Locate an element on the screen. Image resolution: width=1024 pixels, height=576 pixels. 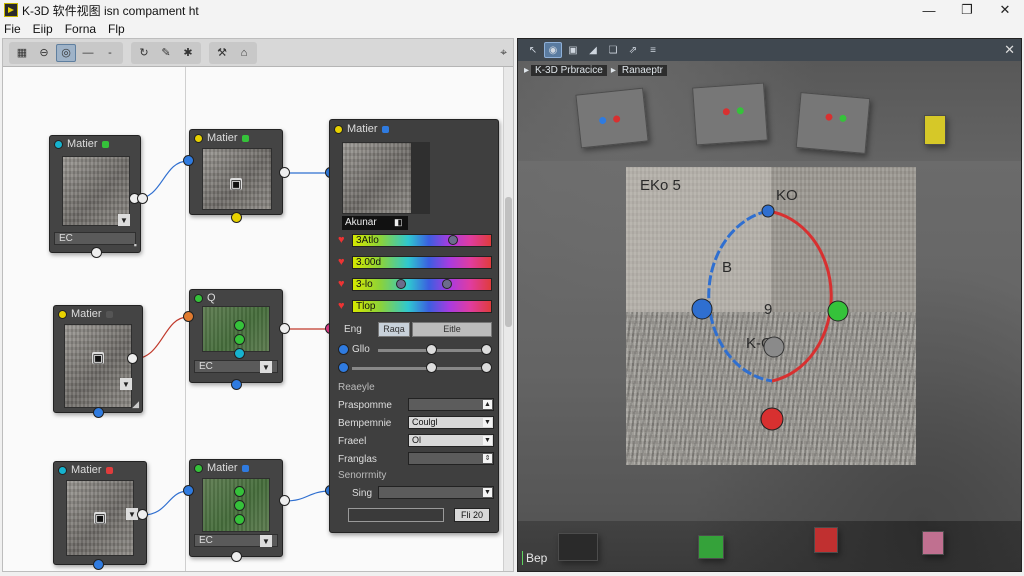
progress-field is located at coordinates (396, 515).